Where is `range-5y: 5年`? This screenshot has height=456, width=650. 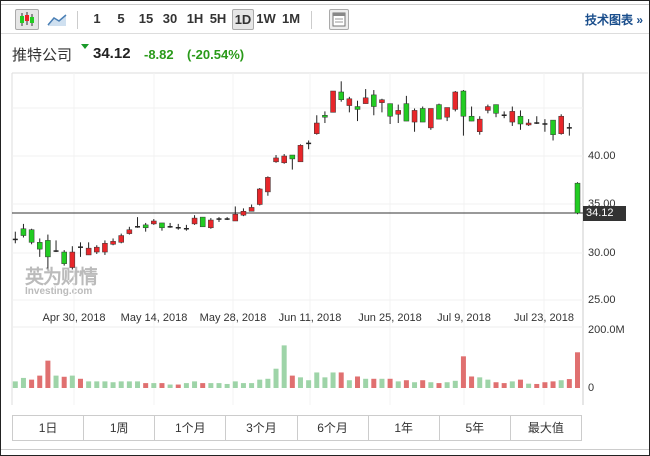 range-5y: 5年 is located at coordinates (475, 428).